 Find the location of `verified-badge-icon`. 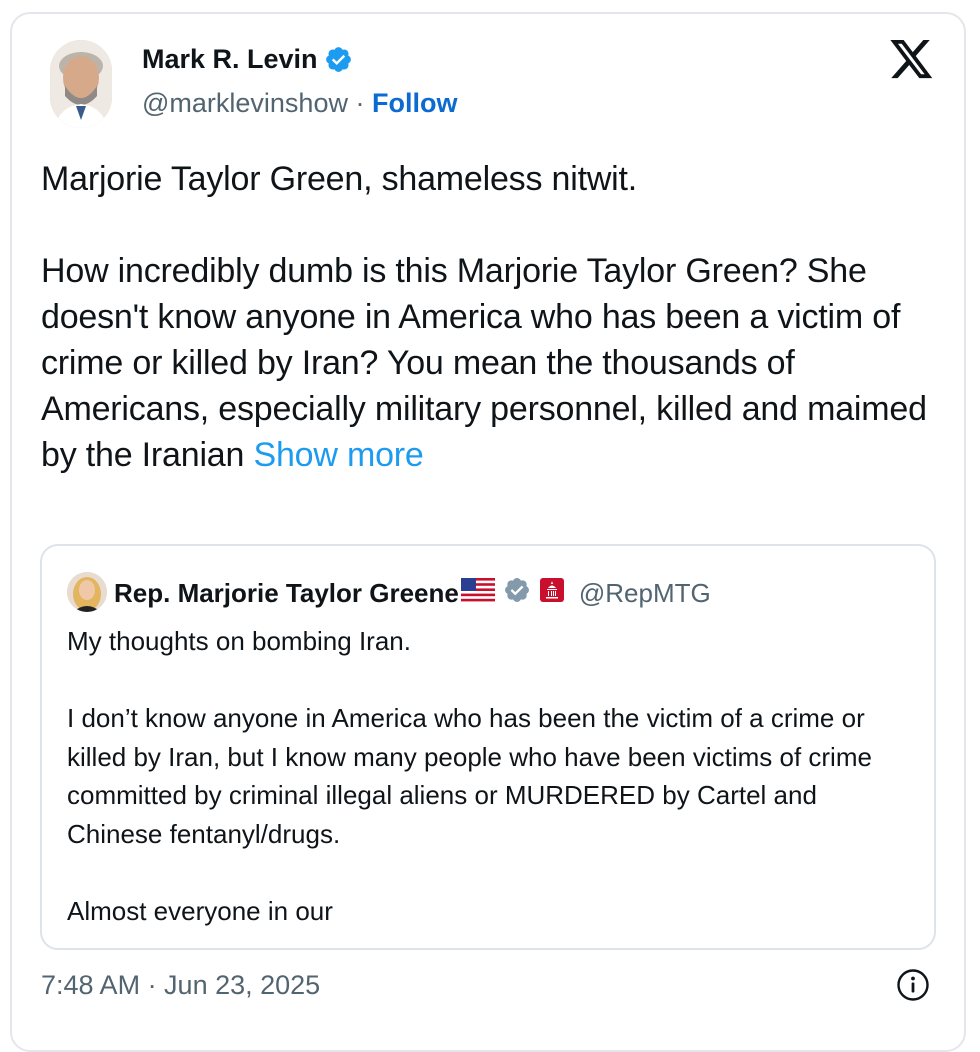

verified-badge-icon is located at coordinates (338, 59).